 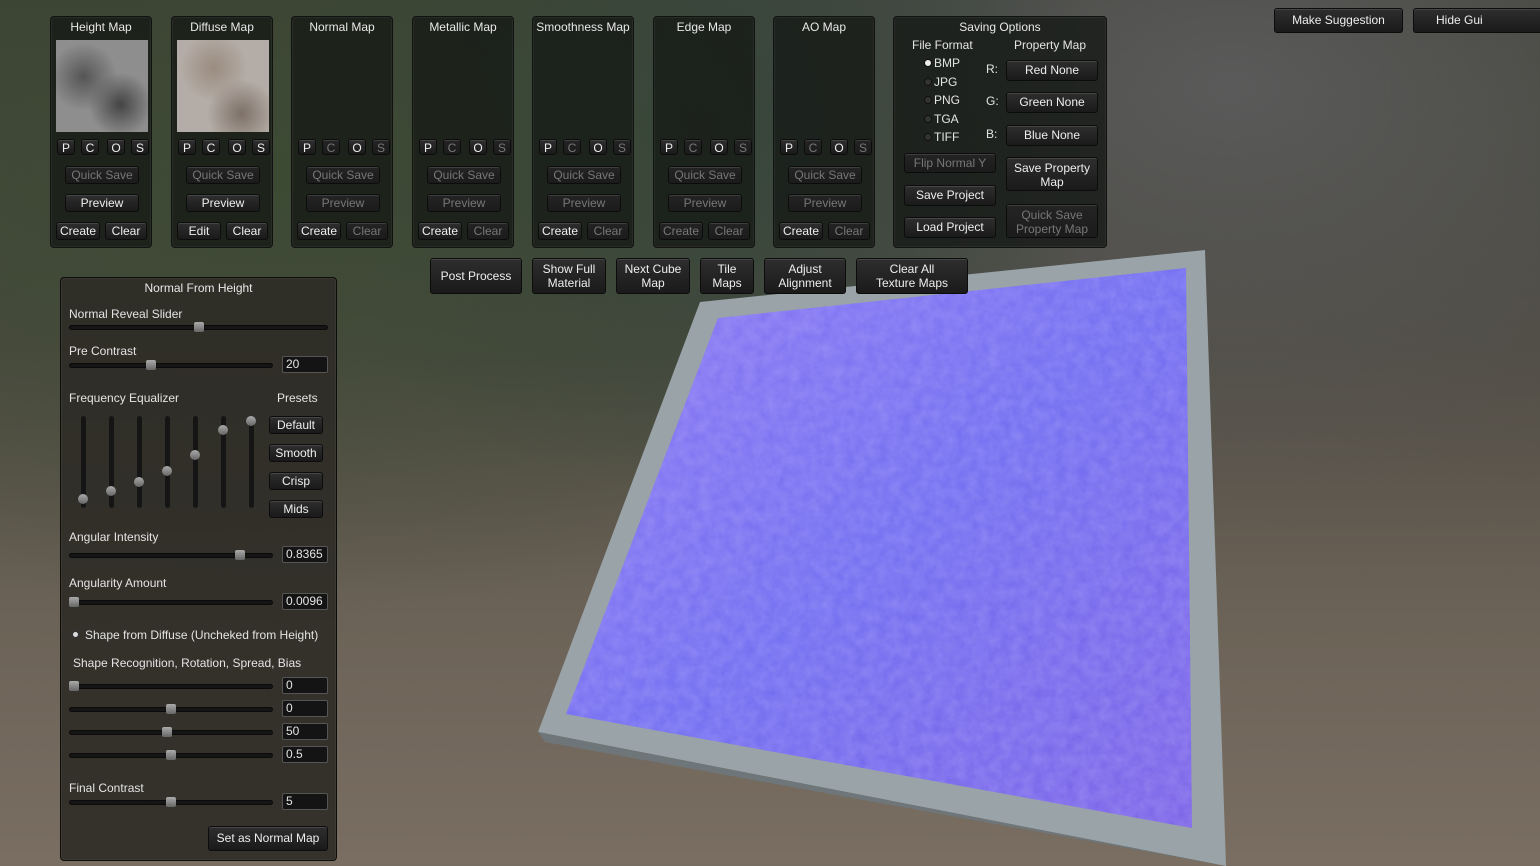 I want to click on ao-map-p-button: P, so click(x=789, y=147).